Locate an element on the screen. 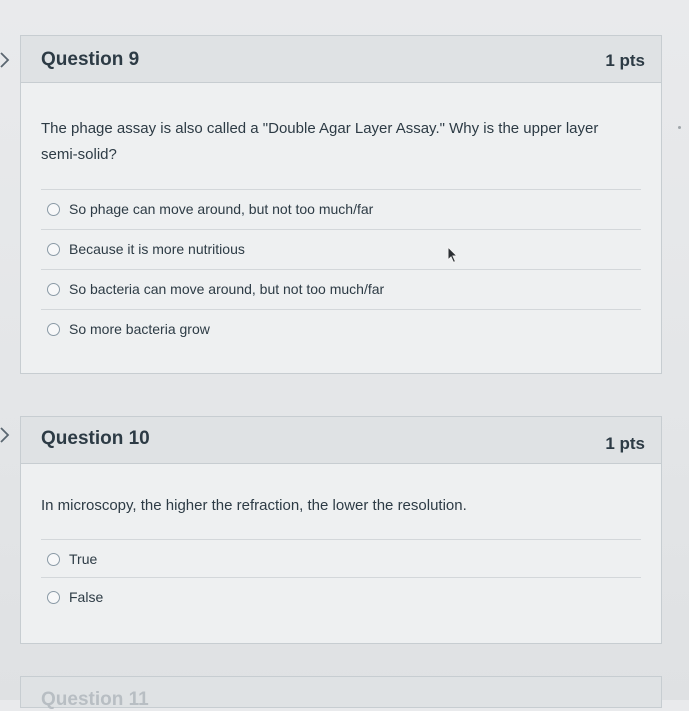 Image resolution: width=689 pixels, height=711 pixels. answer-option: So more bacteria grow is located at coordinates (341, 328).